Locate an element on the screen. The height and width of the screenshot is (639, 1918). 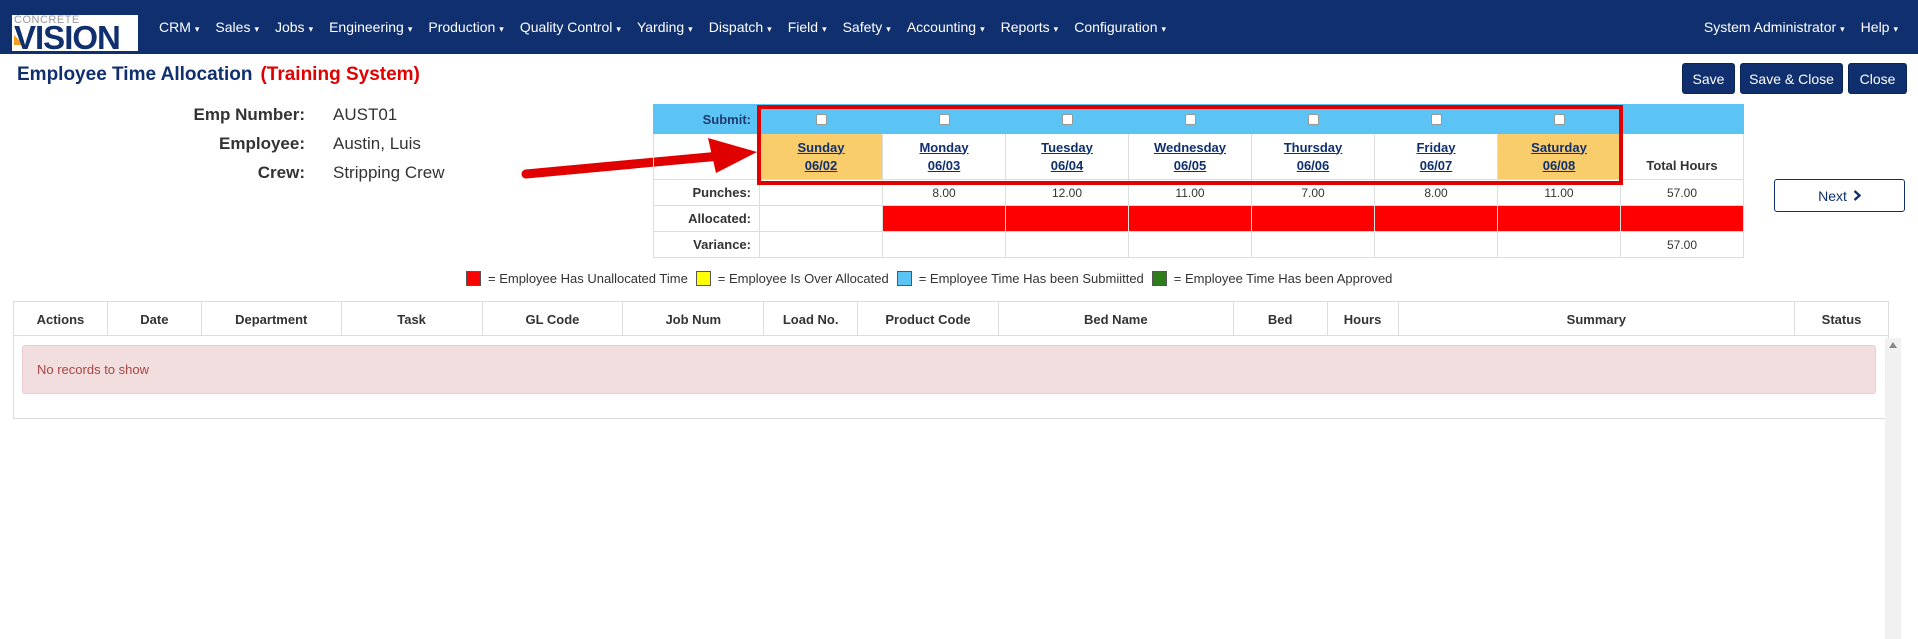
nav-safety: Safety ▾ is located at coordinates (867, 27).